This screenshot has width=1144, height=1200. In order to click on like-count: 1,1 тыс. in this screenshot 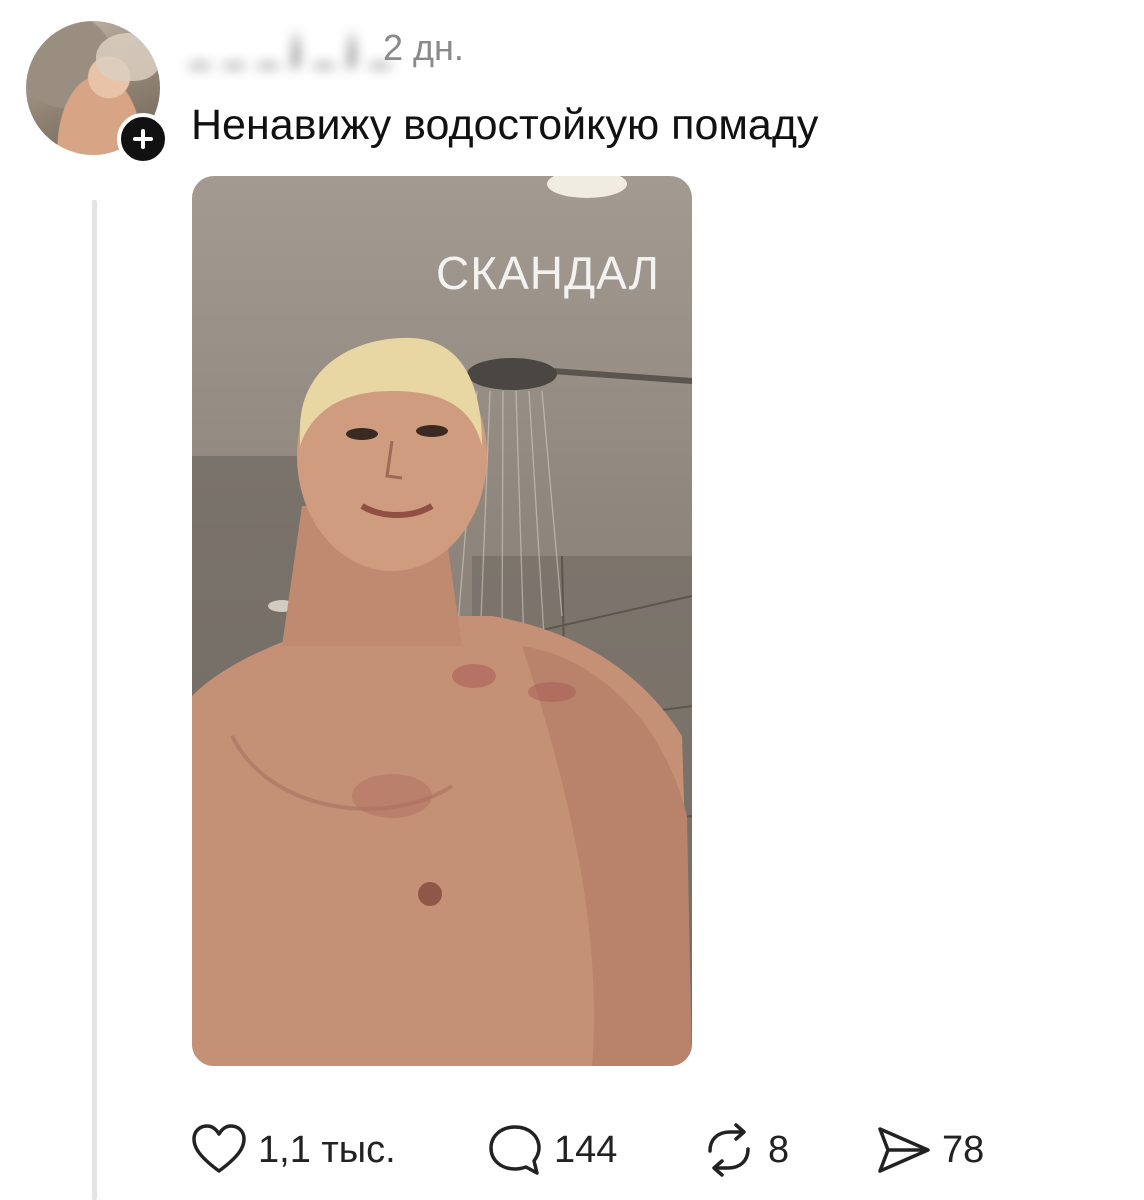, I will do `click(327, 1149)`.